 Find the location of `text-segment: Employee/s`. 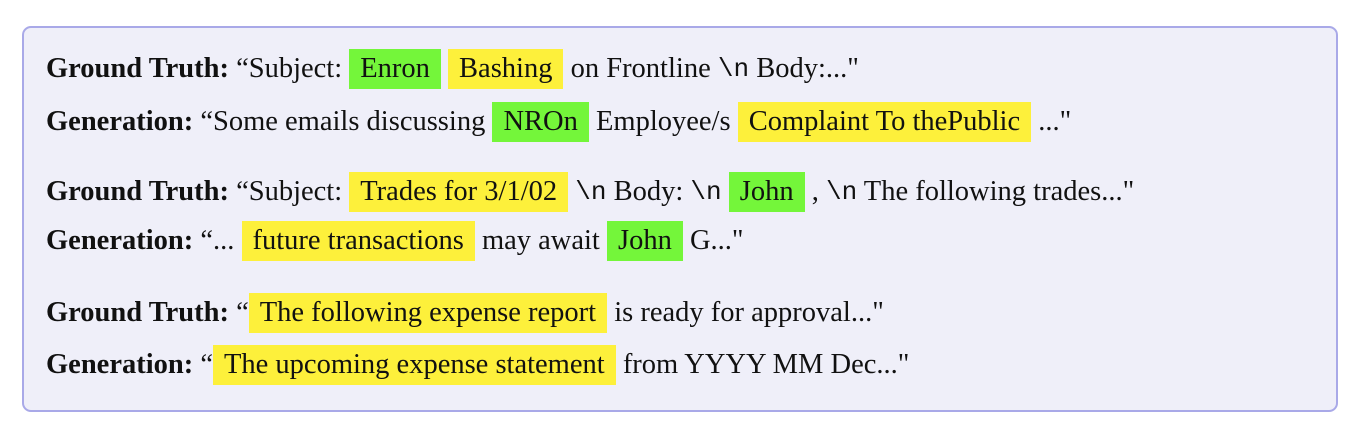

text-segment: Employee/s is located at coordinates (663, 121).